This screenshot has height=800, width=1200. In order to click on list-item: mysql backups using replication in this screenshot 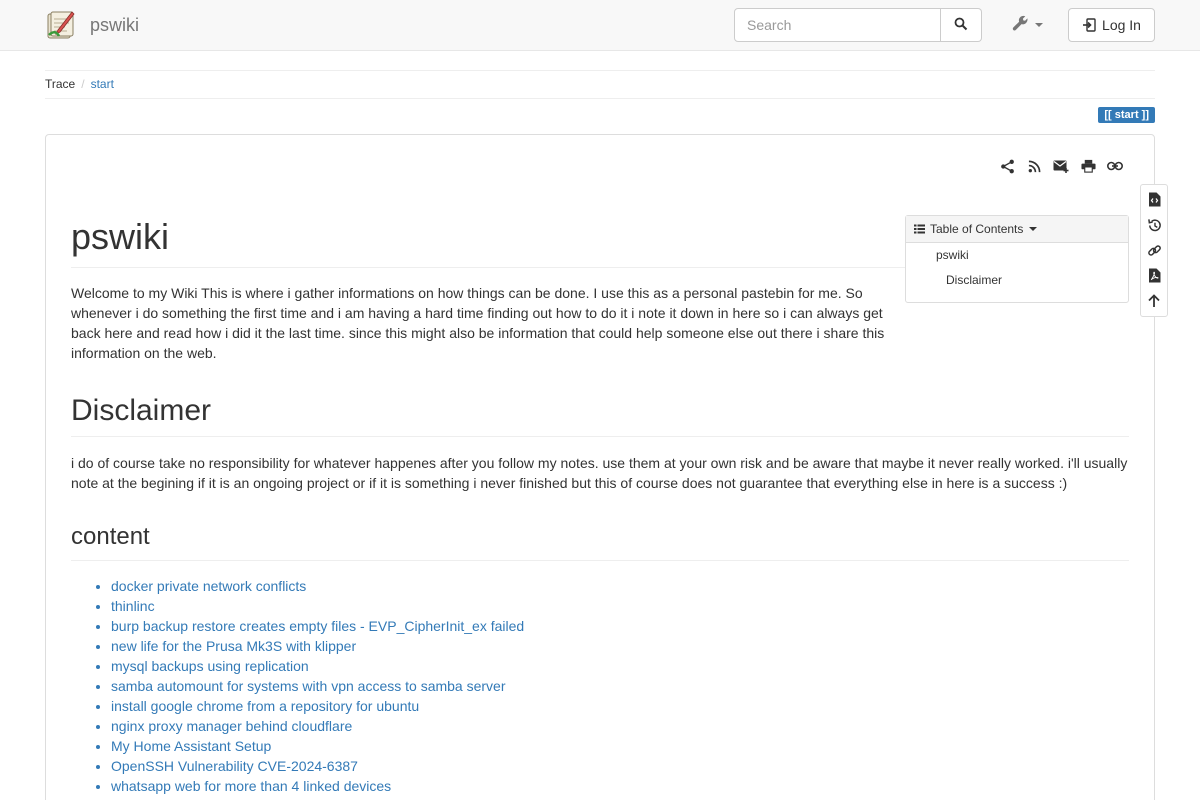, I will do `click(317, 666)`.